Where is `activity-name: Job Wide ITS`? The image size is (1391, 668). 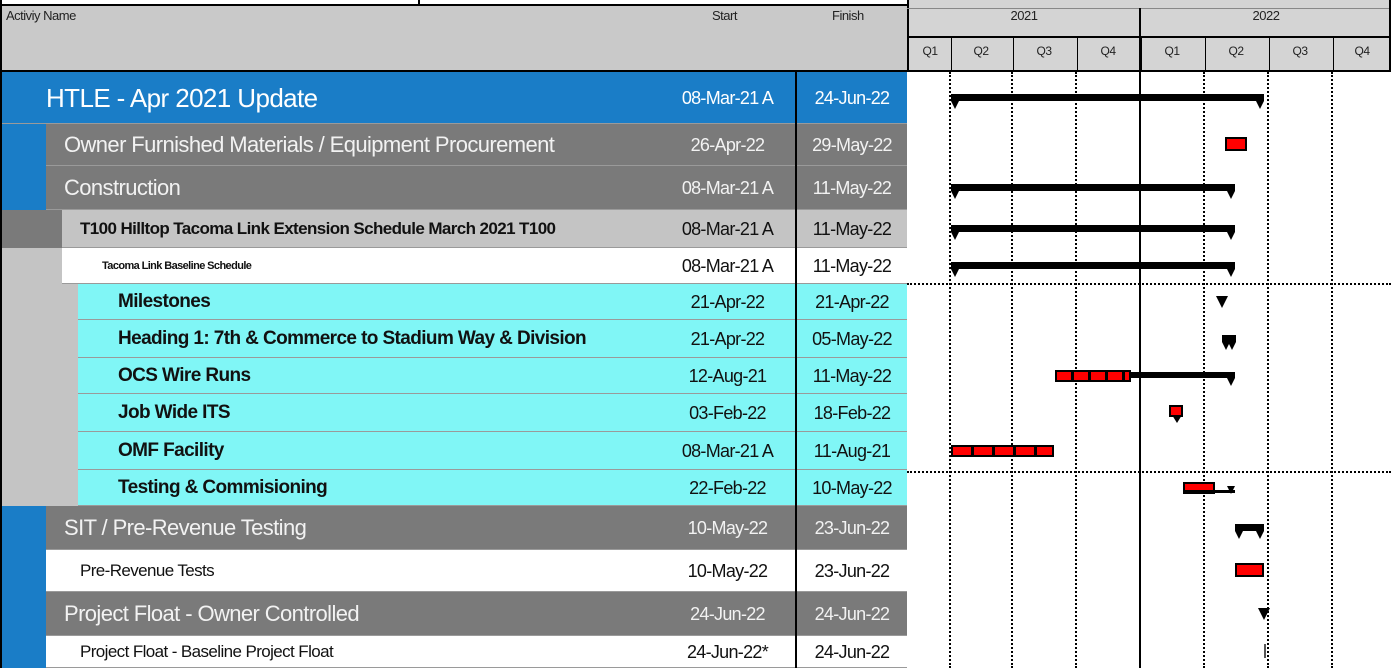
activity-name: Job Wide ITS is located at coordinates (174, 412).